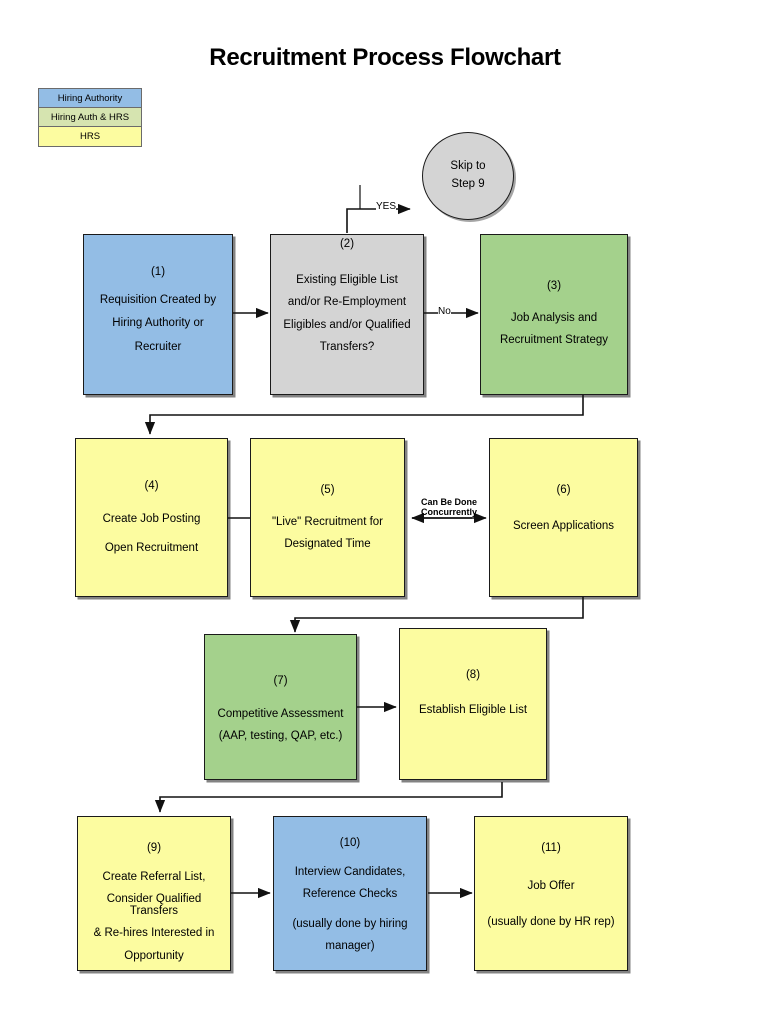  I want to click on node-10-line-4: manager), so click(350, 946).